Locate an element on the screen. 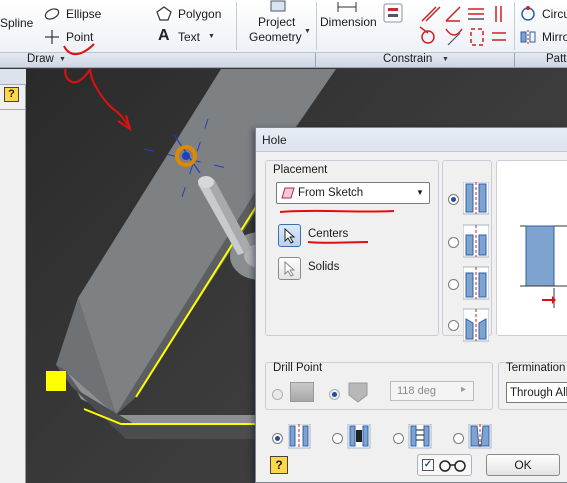 This screenshot has height=483, width=567. dialog-title-bar: Hole is located at coordinates (411, 140).